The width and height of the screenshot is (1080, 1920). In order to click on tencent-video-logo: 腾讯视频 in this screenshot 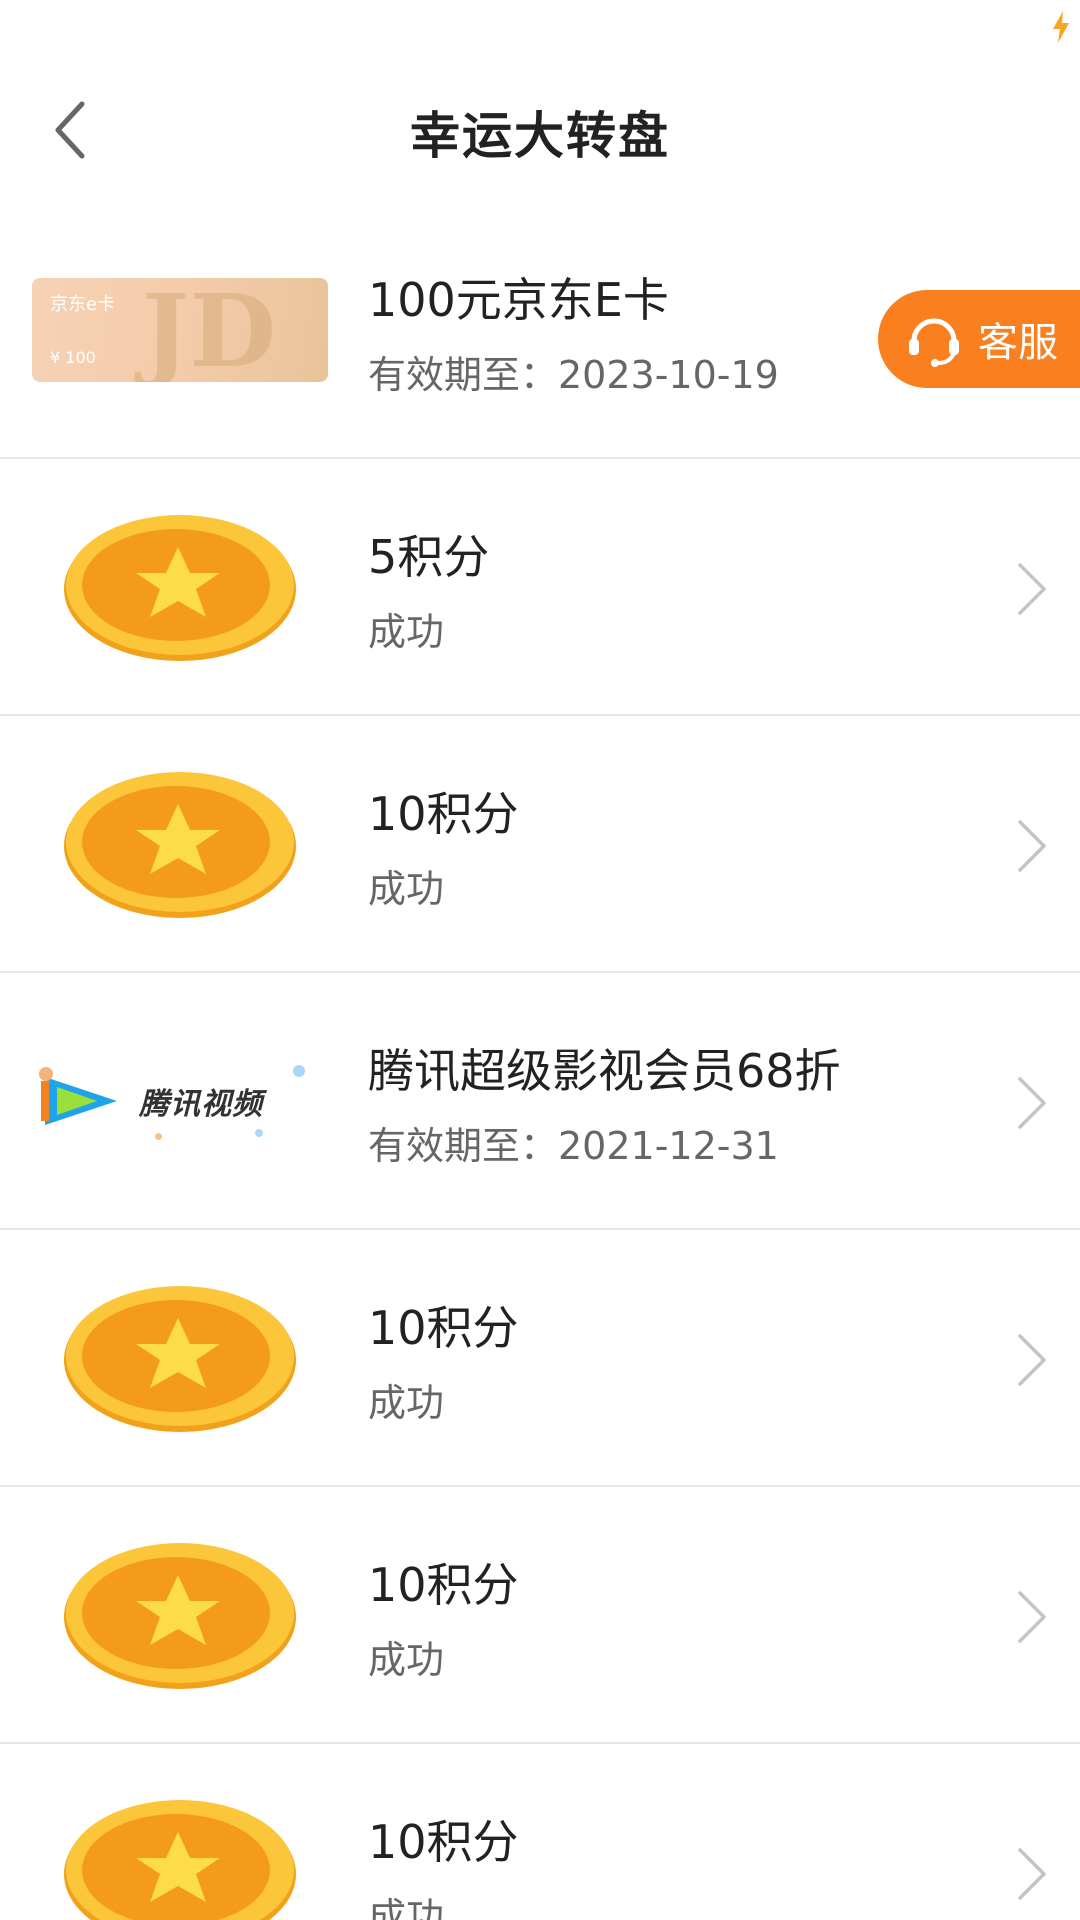, I will do `click(180, 1101)`.